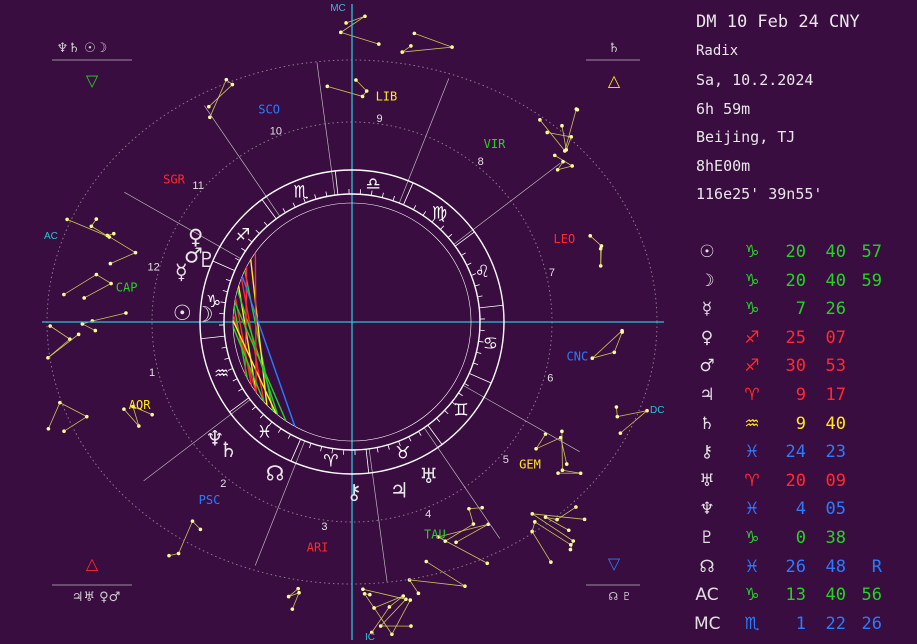 The height and width of the screenshot is (644, 917). What do you see at coordinates (657, 410) in the screenshot?
I see `axis-label: DC` at bounding box center [657, 410].